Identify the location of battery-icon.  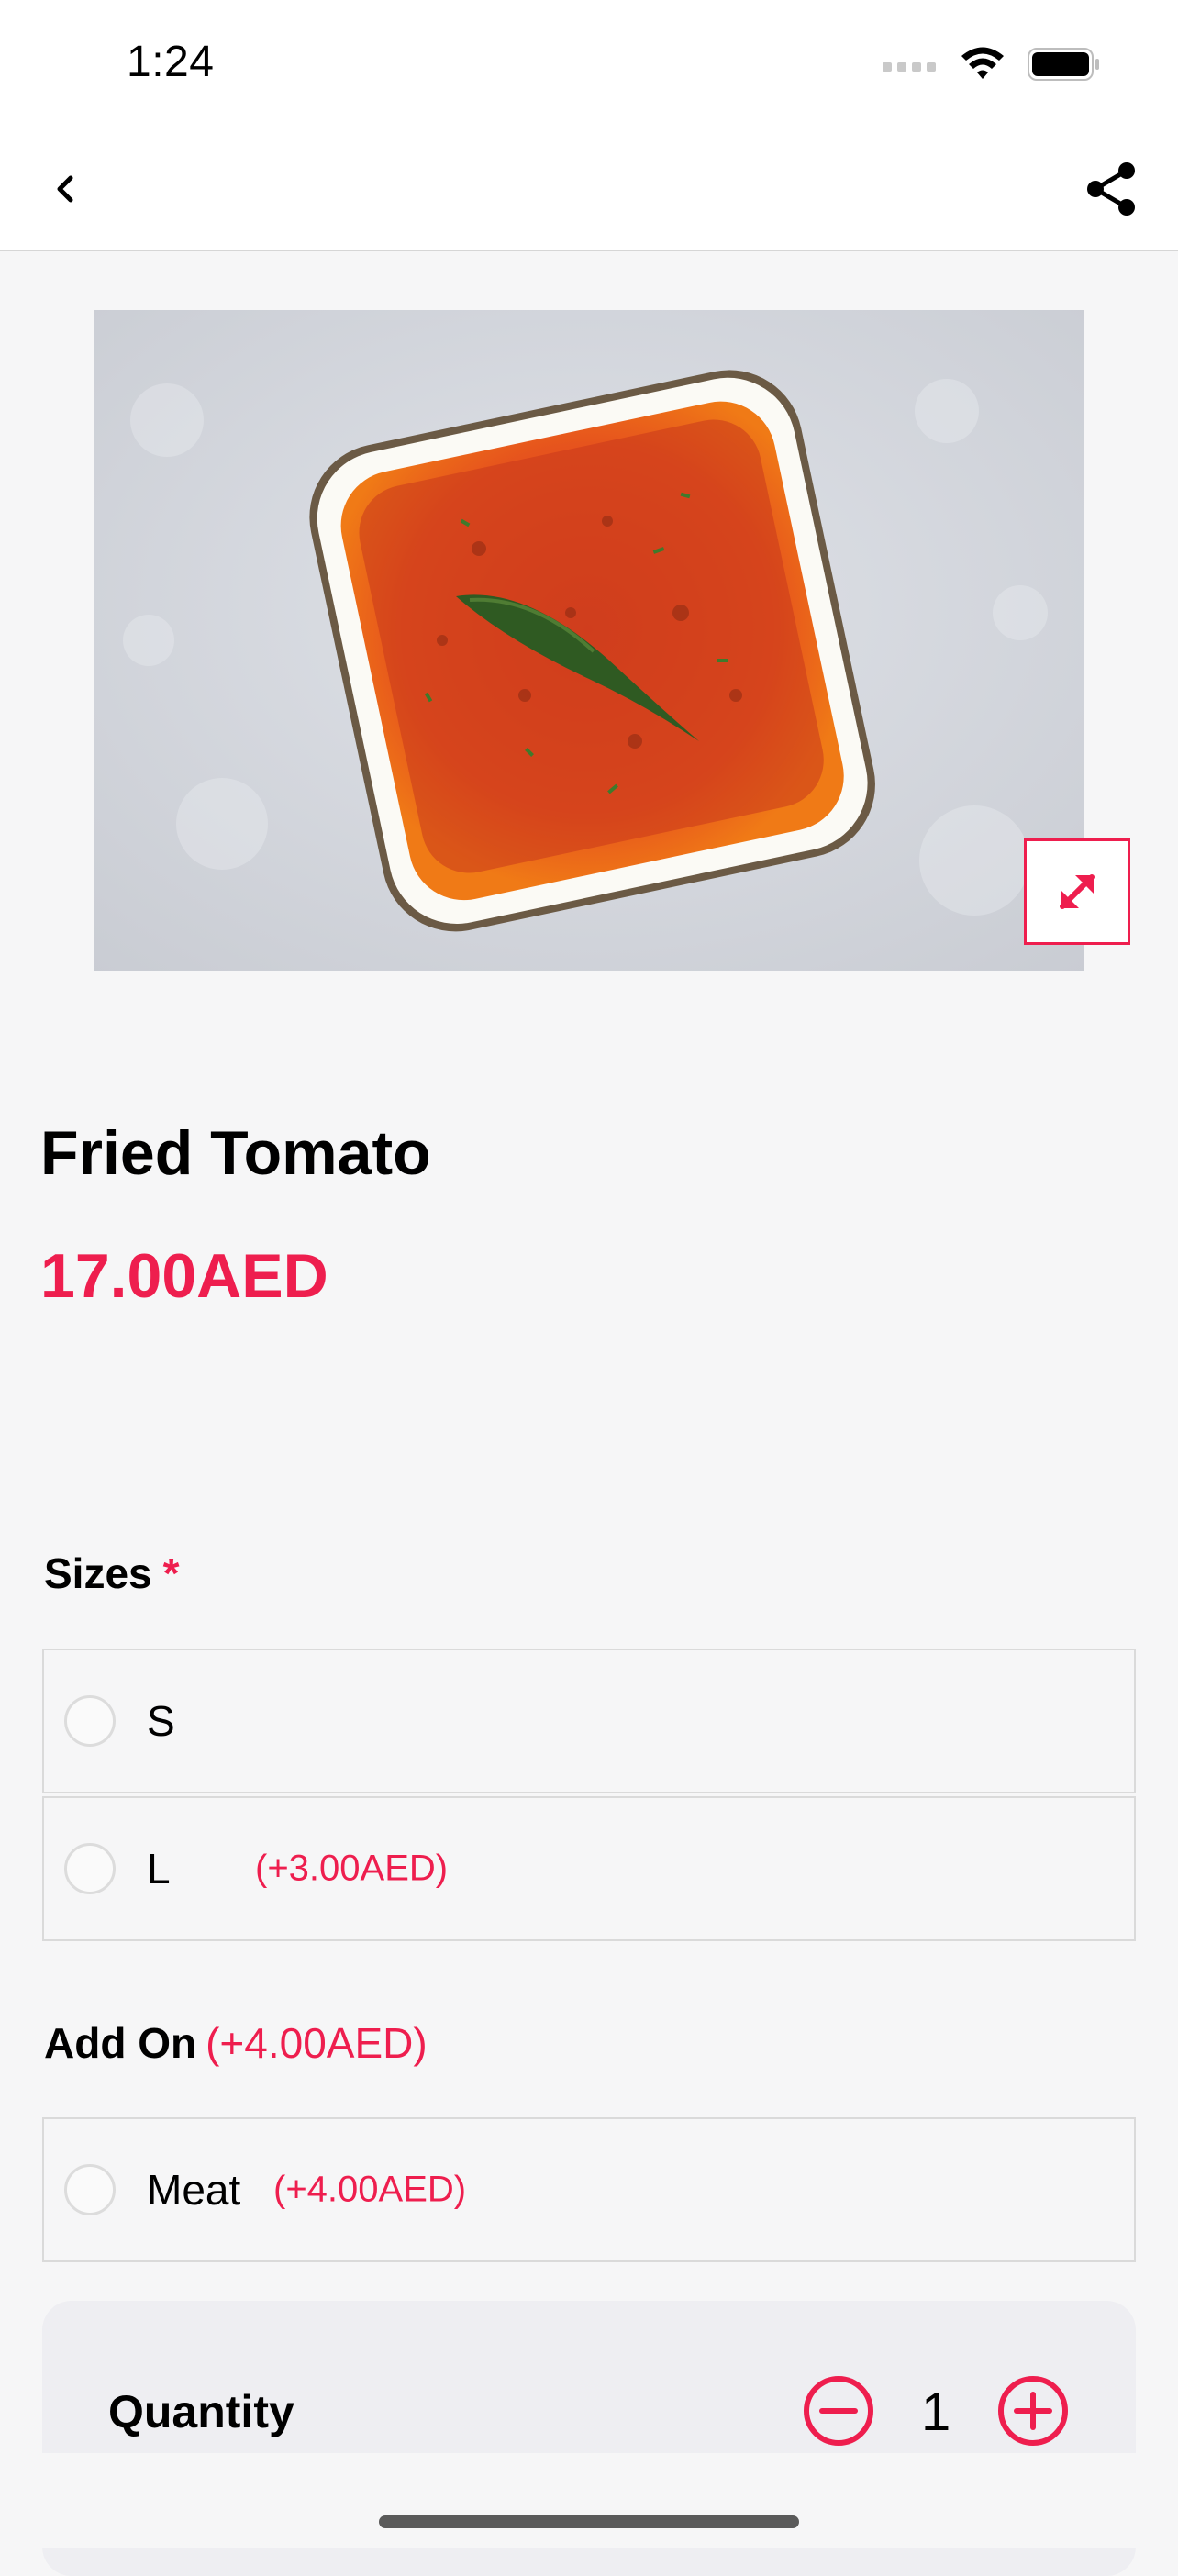
(1064, 64).